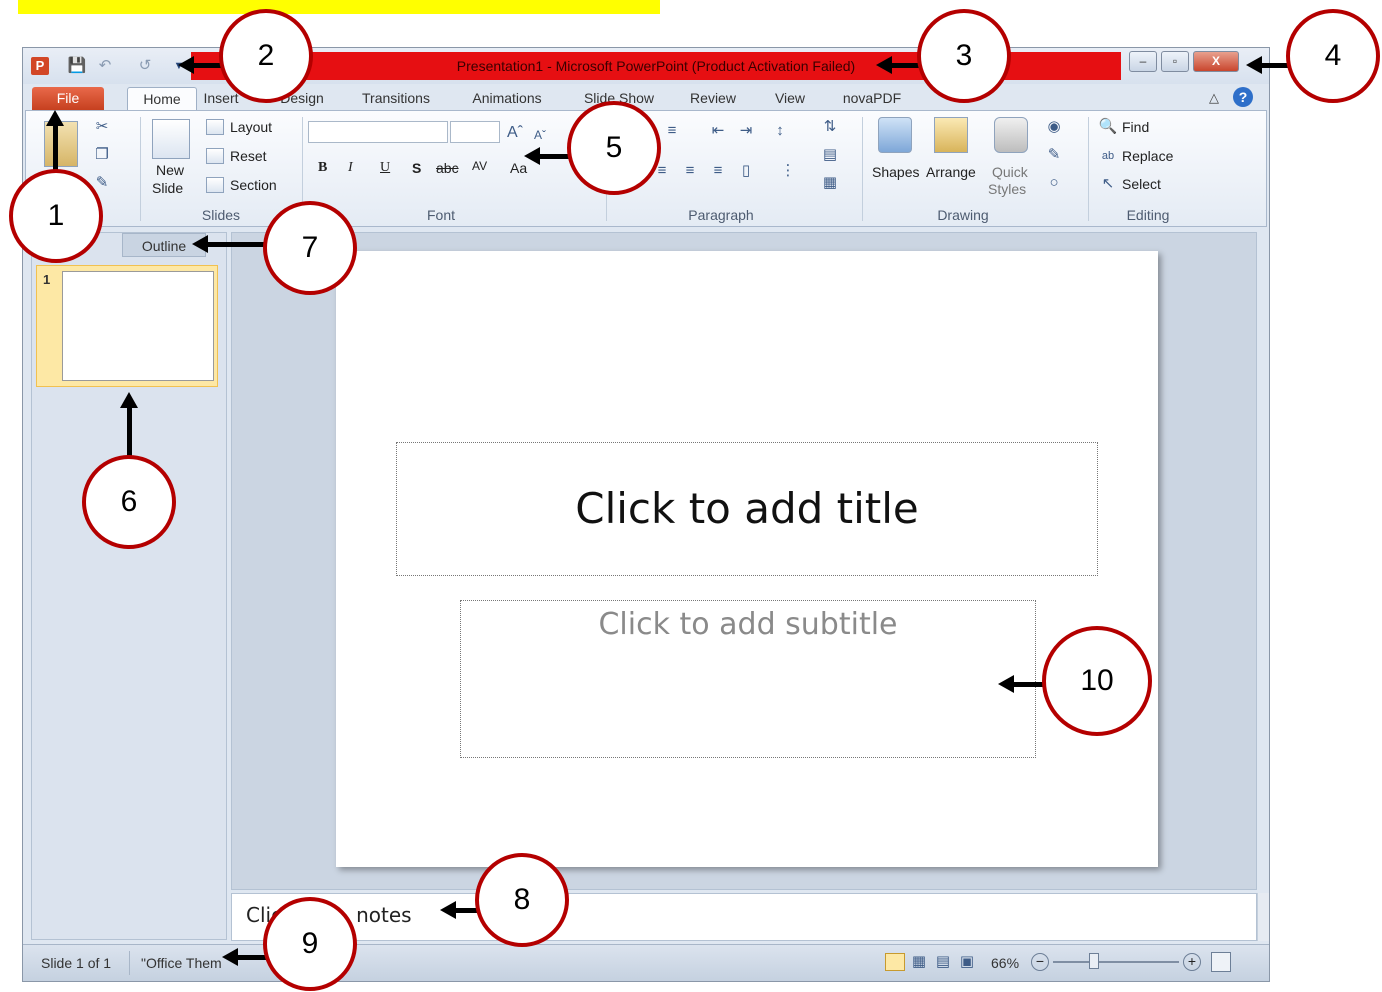 The width and height of the screenshot is (1382, 992). What do you see at coordinates (1263, 917) in the screenshot?
I see `notes-scrollbar` at bounding box center [1263, 917].